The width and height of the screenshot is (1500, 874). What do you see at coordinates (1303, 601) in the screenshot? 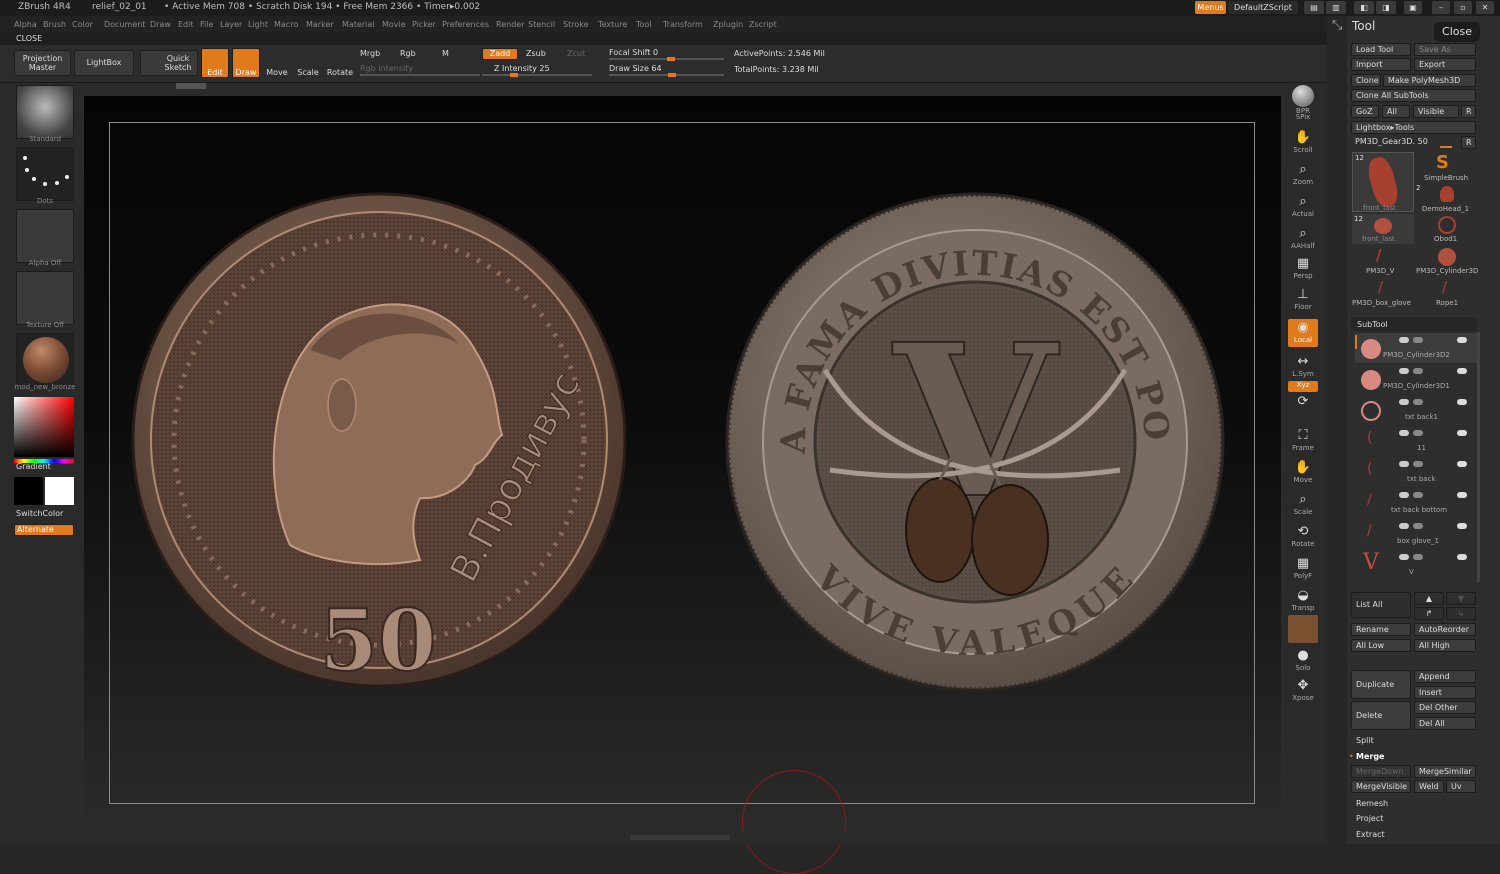
I see `transp-button: ◒ Transp` at bounding box center [1303, 601].